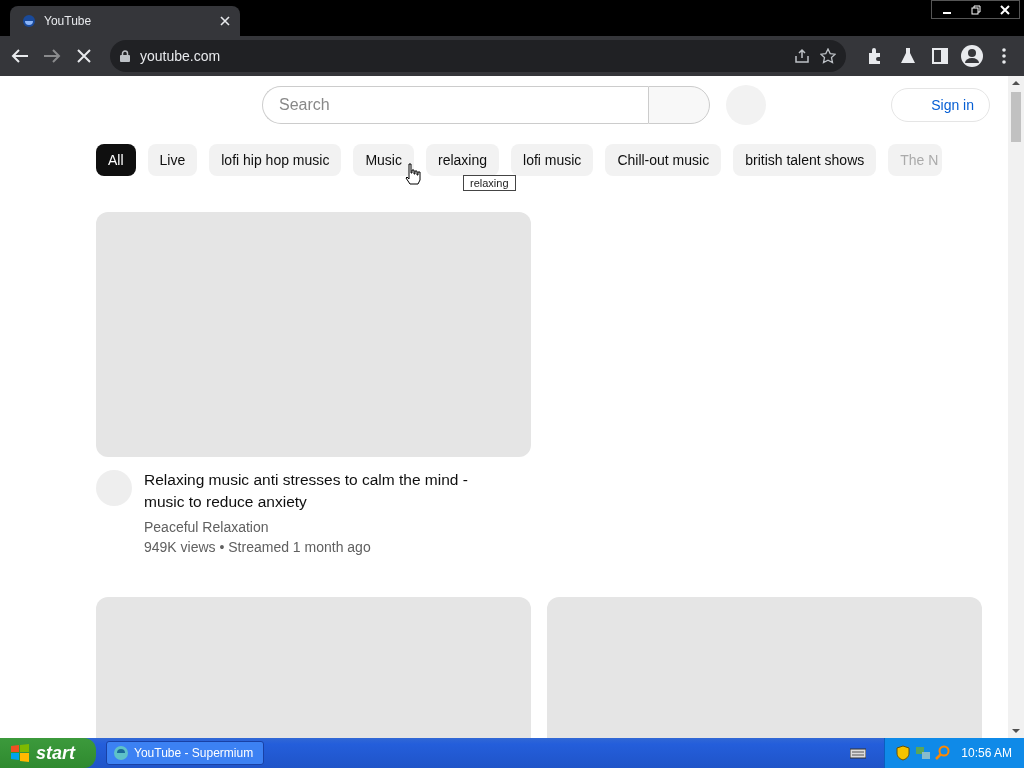 The image size is (1024, 768). Describe the element at coordinates (858, 753) in the screenshot. I see `keyboard-icon` at that location.